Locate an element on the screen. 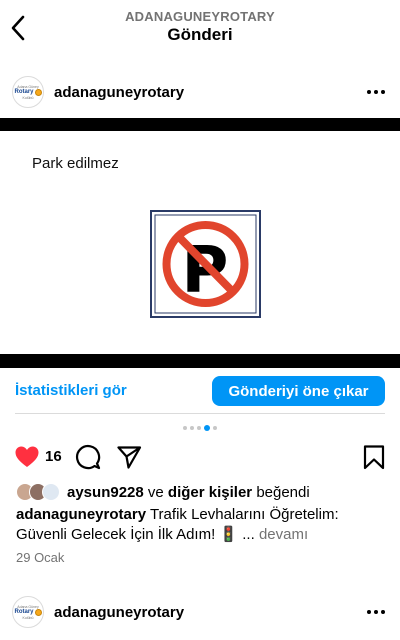 The height and width of the screenshot is (640, 400). liker-username: aysun9228 is located at coordinates (105, 492).